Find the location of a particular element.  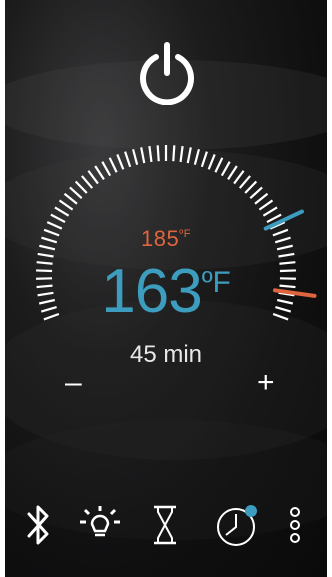

power-icon is located at coordinates (167, 74).